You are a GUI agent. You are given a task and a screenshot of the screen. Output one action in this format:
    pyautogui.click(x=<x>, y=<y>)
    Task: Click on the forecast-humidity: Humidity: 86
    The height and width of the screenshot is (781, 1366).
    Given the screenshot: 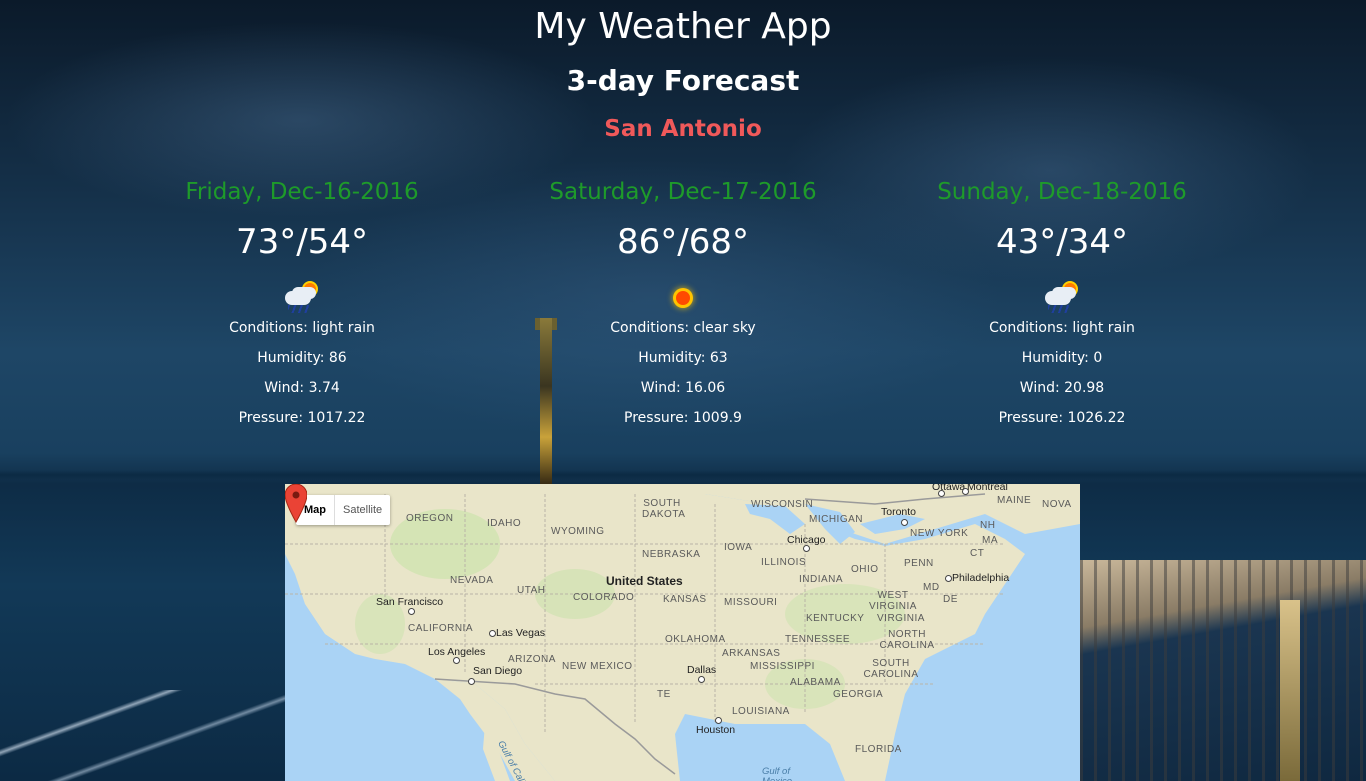 What is the action you would take?
    pyautogui.click(x=302, y=358)
    